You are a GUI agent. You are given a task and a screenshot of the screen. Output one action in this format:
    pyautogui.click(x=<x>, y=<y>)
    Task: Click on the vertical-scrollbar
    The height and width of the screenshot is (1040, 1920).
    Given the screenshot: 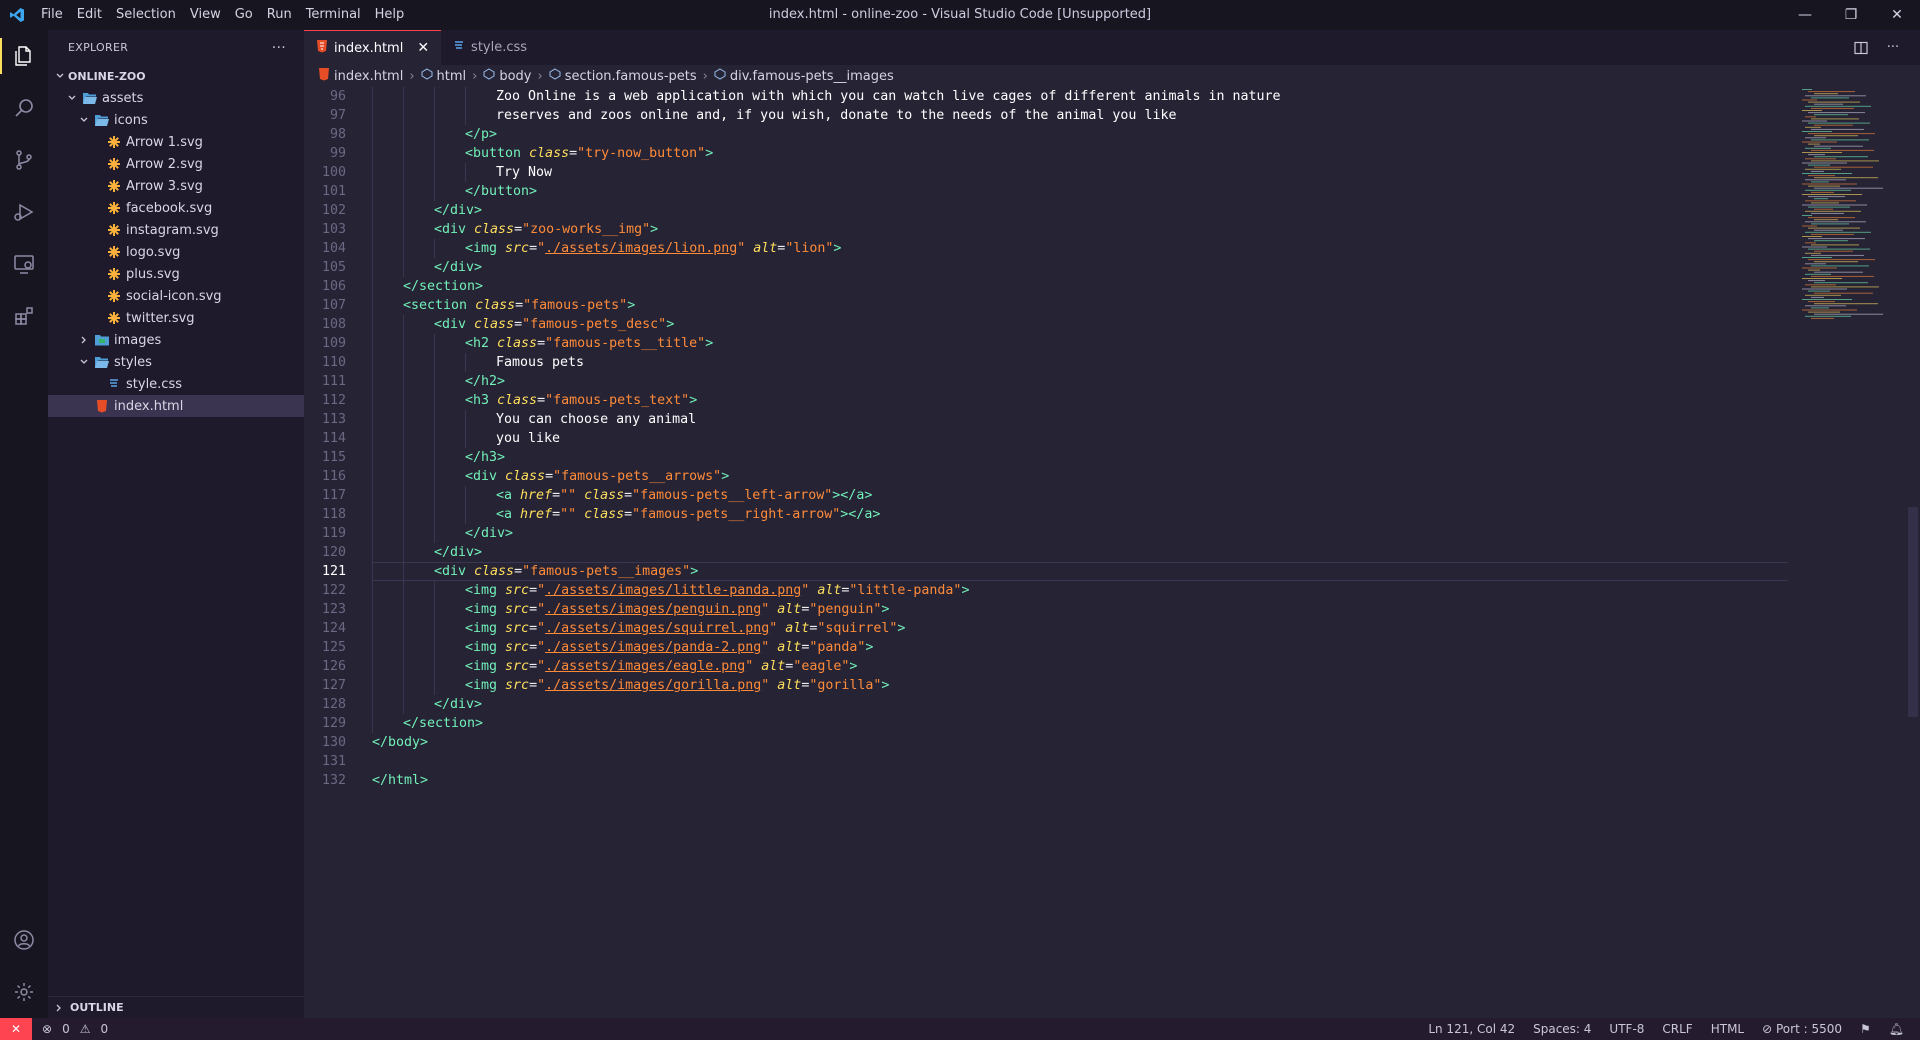 What is the action you would take?
    pyautogui.click(x=1913, y=552)
    